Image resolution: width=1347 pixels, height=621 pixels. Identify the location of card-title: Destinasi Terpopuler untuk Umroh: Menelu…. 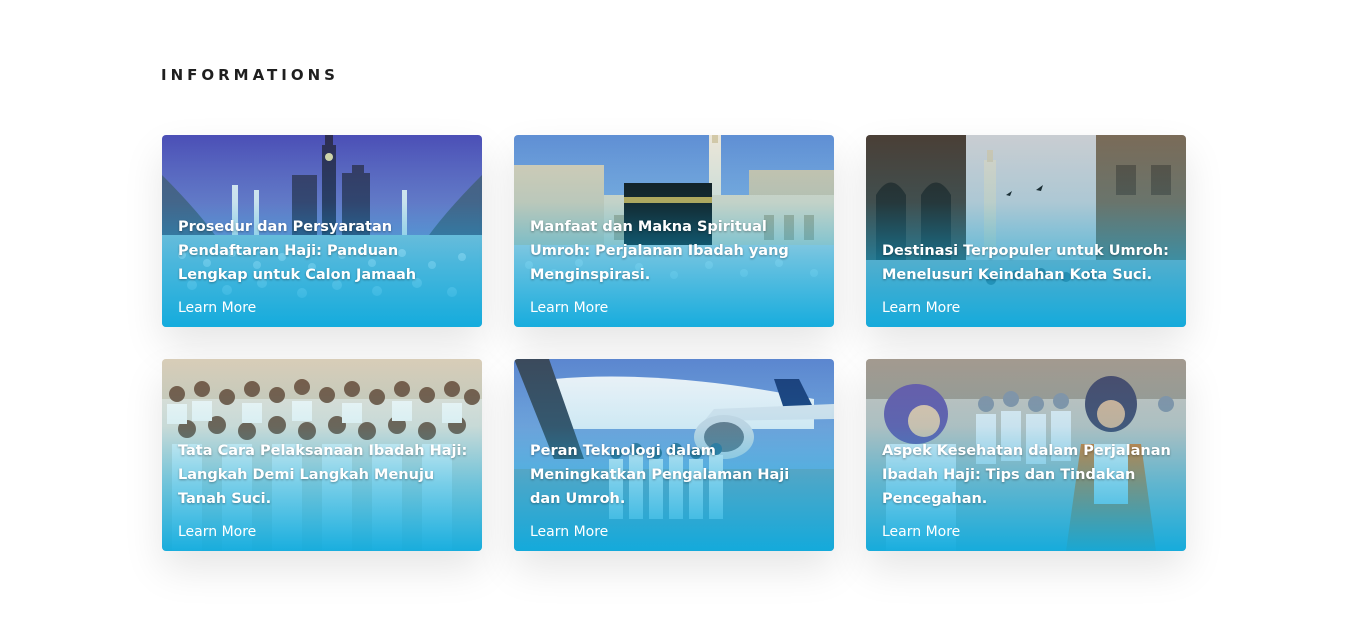
(1027, 263).